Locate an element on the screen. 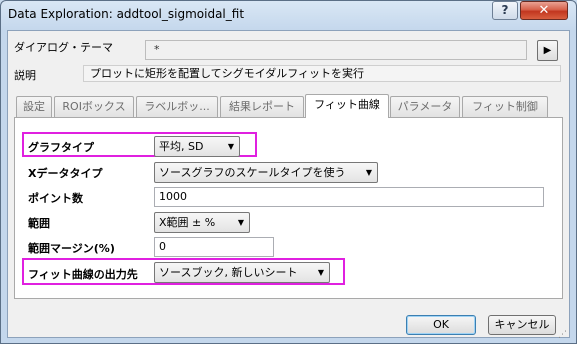  theme-menu-button: ▶ is located at coordinates (547, 50).